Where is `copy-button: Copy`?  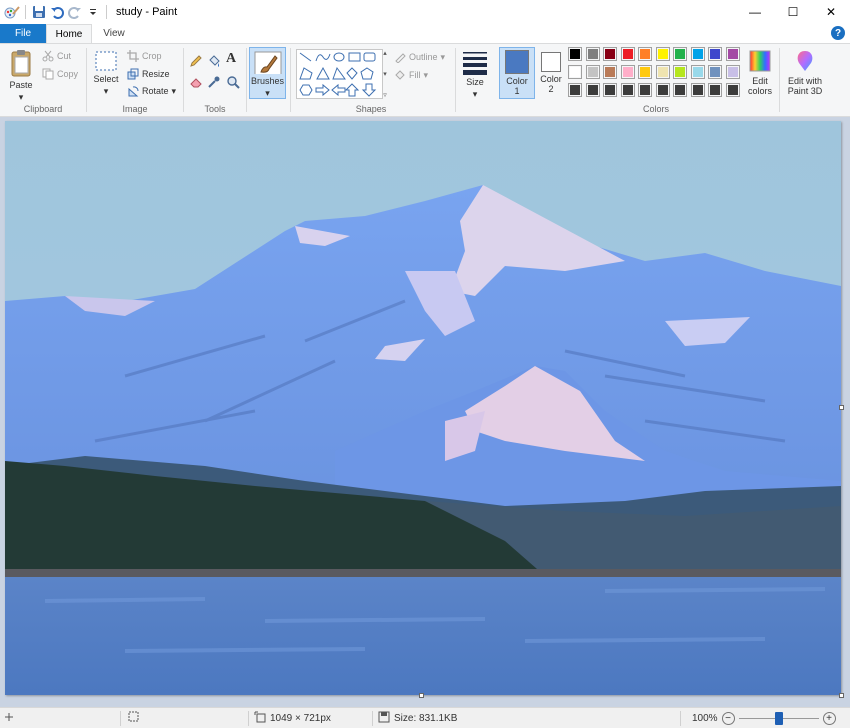
copy-button: Copy is located at coordinates (60, 74).